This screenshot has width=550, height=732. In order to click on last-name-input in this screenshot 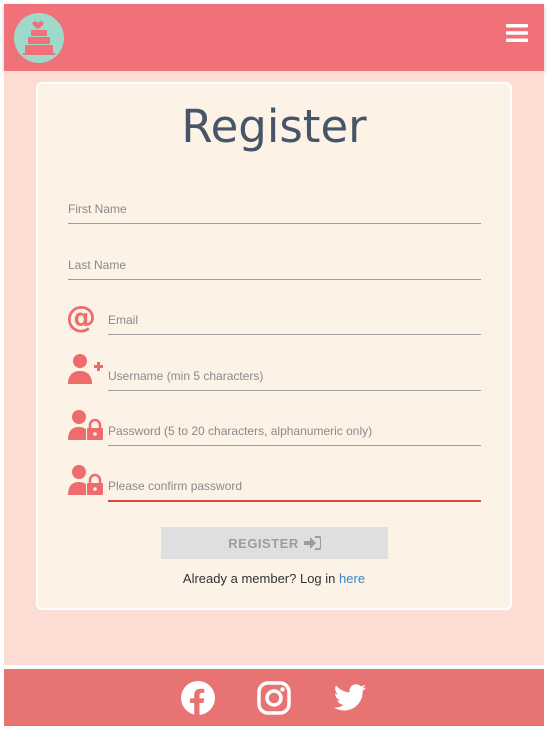, I will do `click(274, 265)`.